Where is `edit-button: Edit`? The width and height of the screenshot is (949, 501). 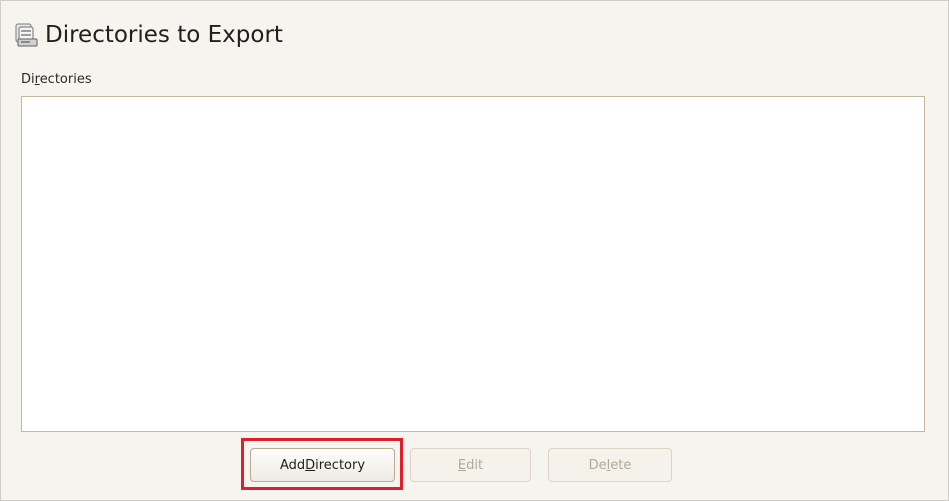 edit-button: Edit is located at coordinates (470, 465).